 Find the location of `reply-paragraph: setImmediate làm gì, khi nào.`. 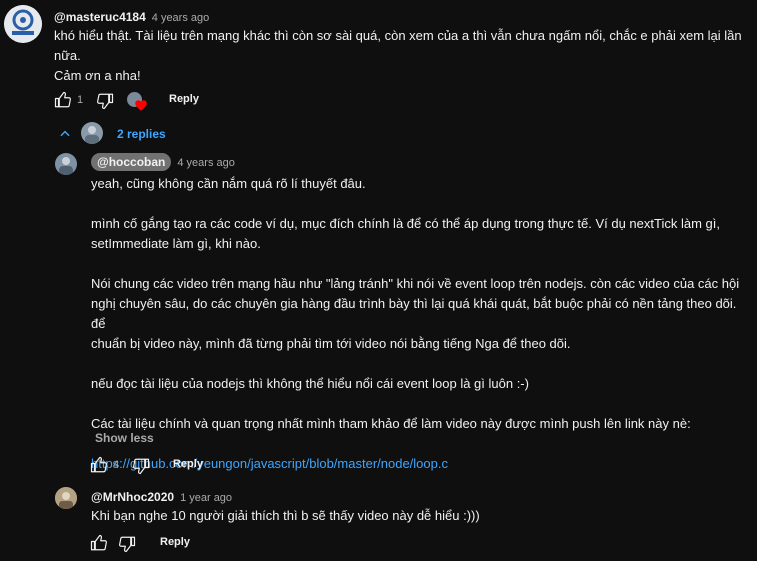

reply-paragraph: setImmediate làm gì, khi nào. is located at coordinates (176, 243).